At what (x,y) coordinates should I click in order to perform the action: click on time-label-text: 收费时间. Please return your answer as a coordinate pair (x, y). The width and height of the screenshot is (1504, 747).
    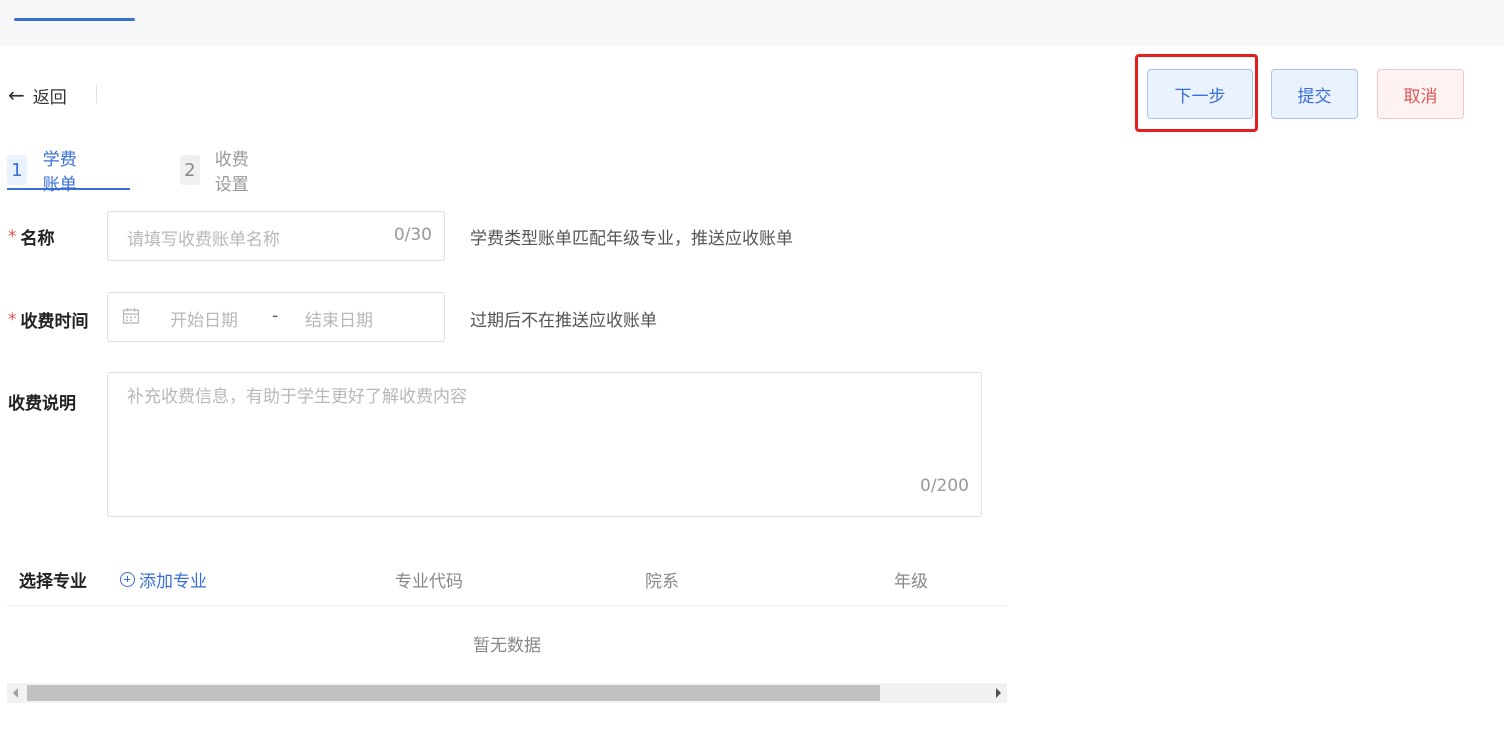
    Looking at the image, I should click on (54, 322).